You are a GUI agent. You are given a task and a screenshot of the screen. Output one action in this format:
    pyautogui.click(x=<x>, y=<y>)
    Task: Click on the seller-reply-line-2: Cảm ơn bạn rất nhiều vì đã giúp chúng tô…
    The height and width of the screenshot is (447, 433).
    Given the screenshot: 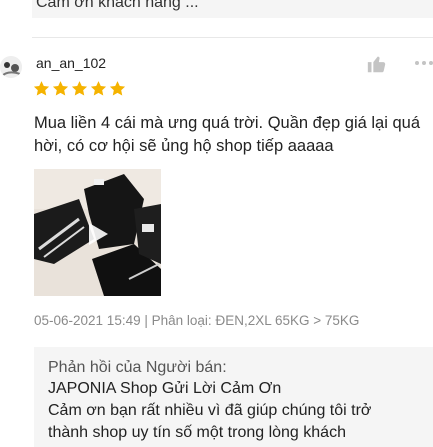 What is the action you would take?
    pyautogui.click(x=210, y=410)
    